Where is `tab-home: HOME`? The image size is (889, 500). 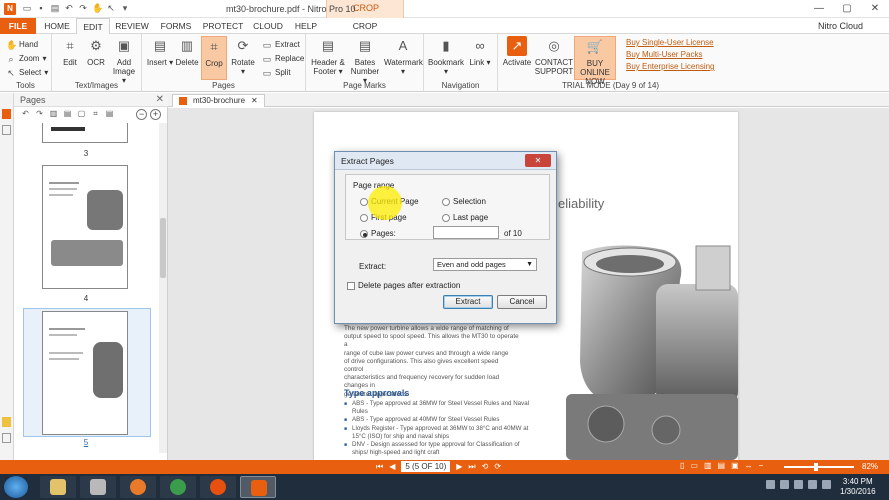 tab-home: HOME is located at coordinates (57, 26).